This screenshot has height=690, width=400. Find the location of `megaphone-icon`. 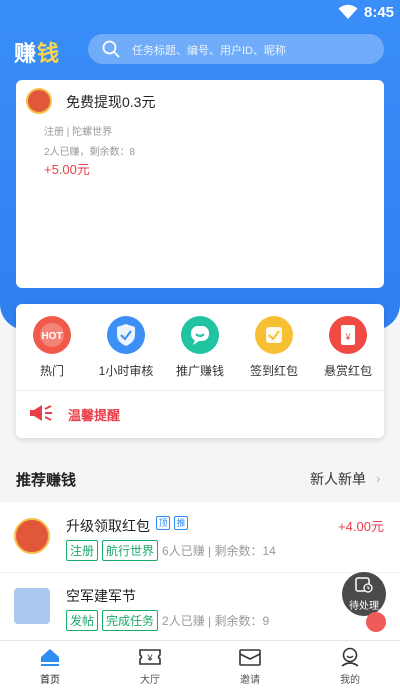

megaphone-icon is located at coordinates (41, 413).